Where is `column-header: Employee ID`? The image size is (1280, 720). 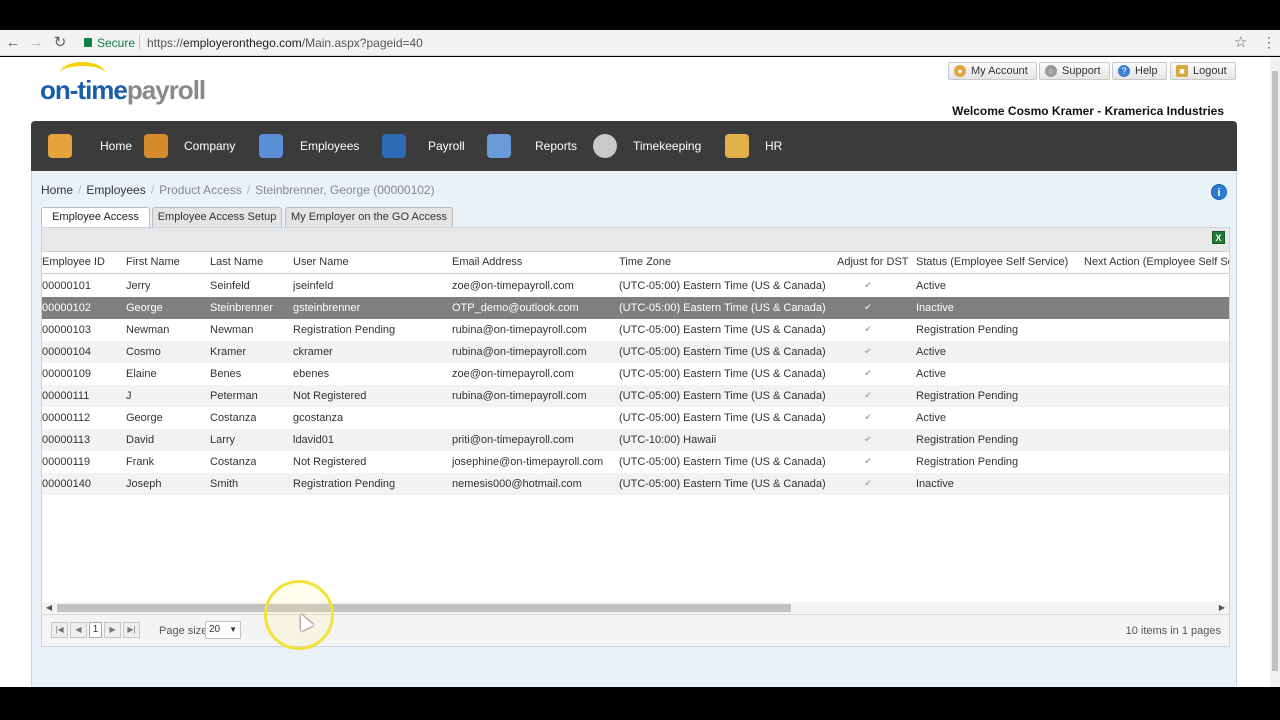 column-header: Employee ID is located at coordinates (73, 262).